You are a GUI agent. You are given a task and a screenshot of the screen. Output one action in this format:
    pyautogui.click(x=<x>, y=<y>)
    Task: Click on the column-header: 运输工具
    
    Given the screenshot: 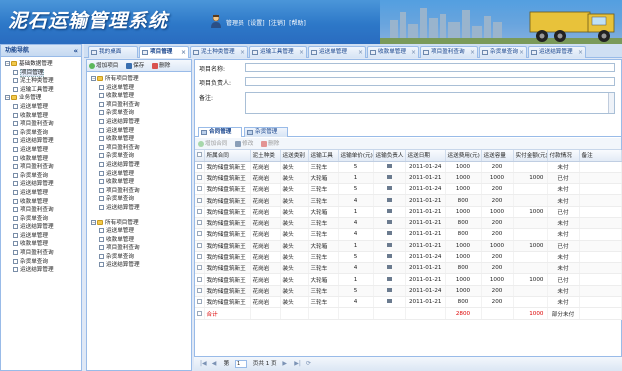 What is the action you would take?
    pyautogui.click(x=323, y=156)
    